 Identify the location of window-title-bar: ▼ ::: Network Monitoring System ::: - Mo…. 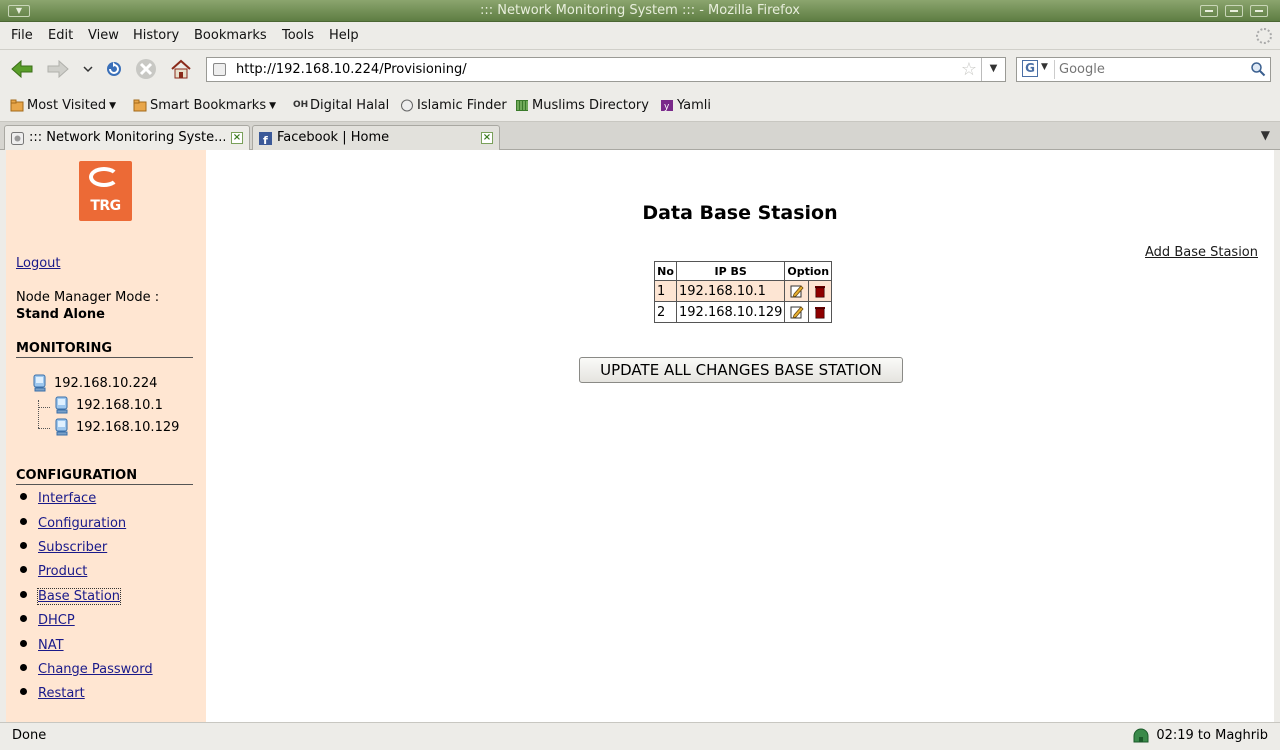
(640, 11).